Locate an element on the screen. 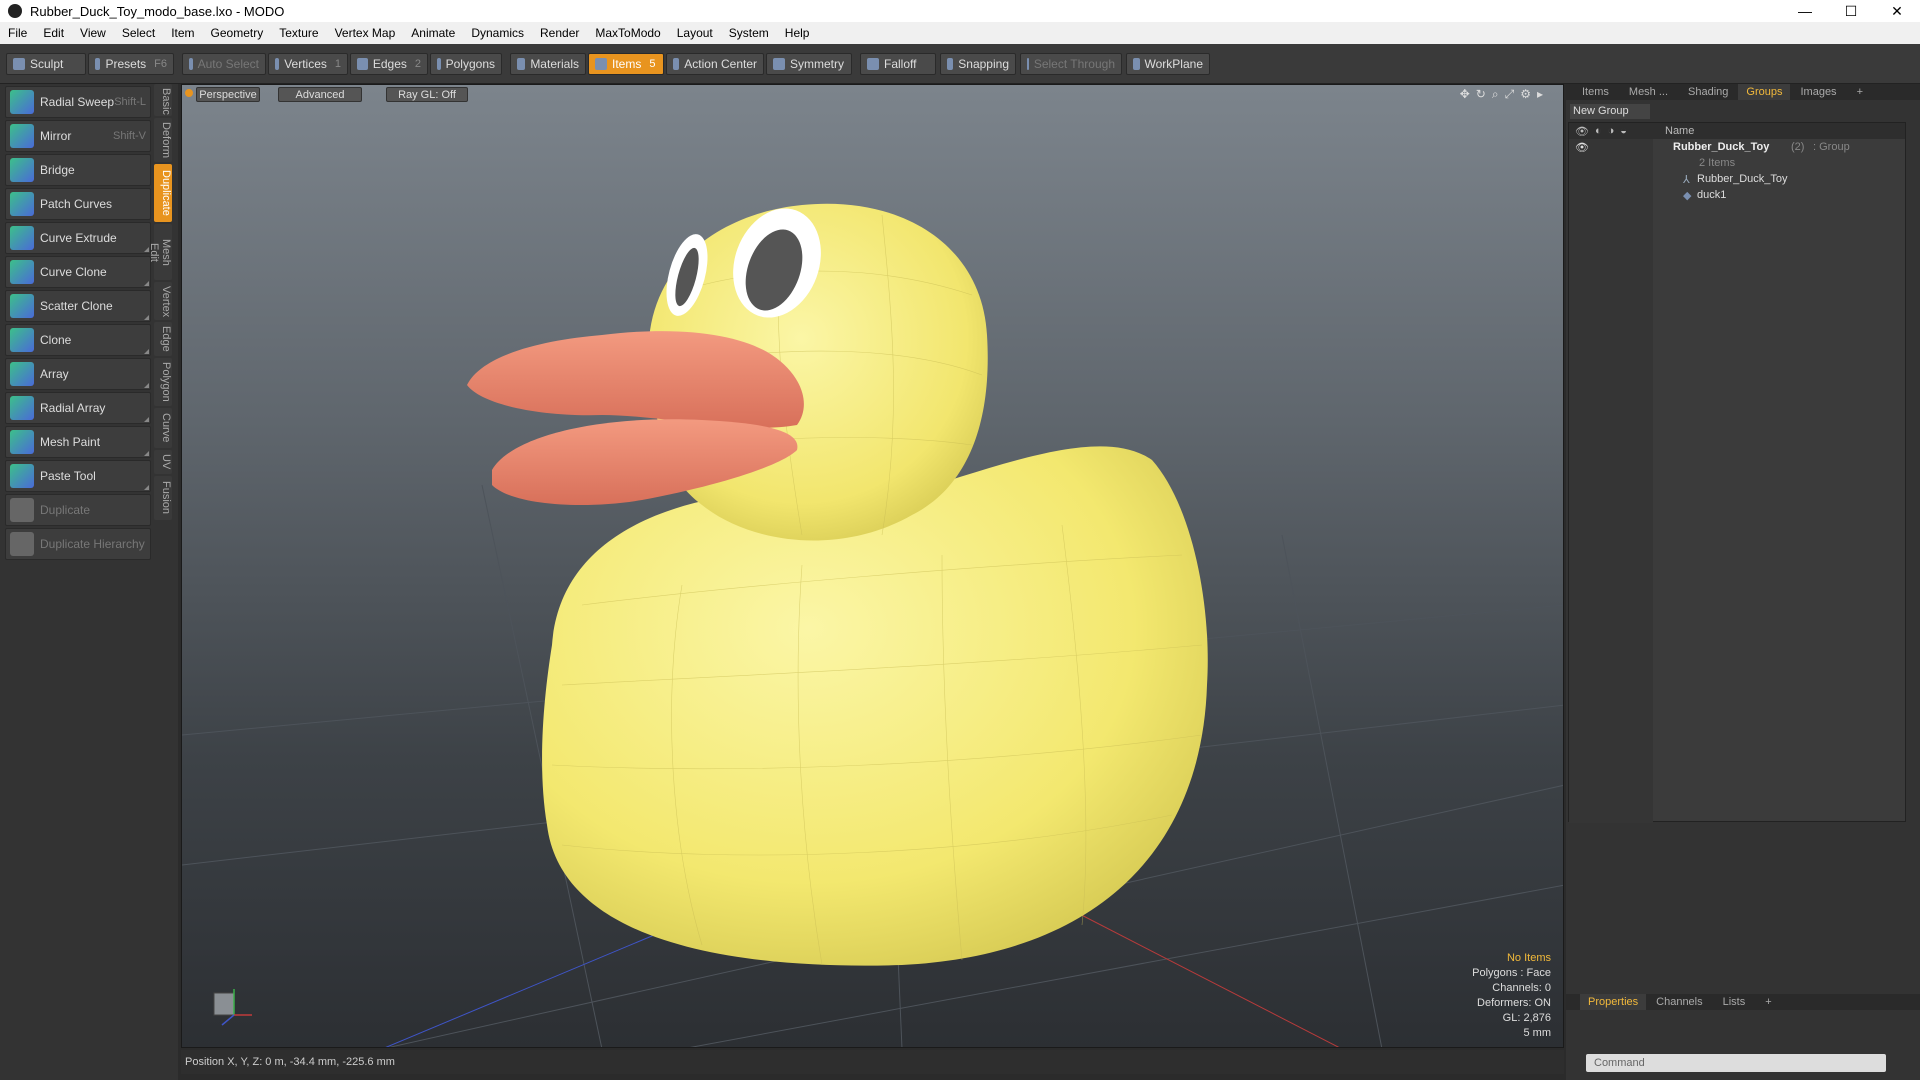 This screenshot has height=1080, width=1920. mesh-paint-tool: Mesh Paint is located at coordinates (78, 442).